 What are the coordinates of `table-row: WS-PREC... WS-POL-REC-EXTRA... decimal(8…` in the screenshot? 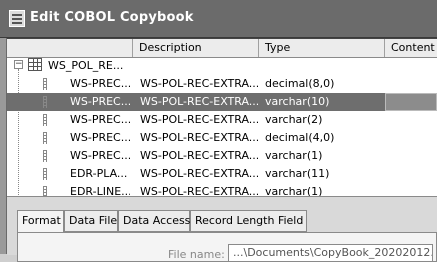 It's located at (222, 84).